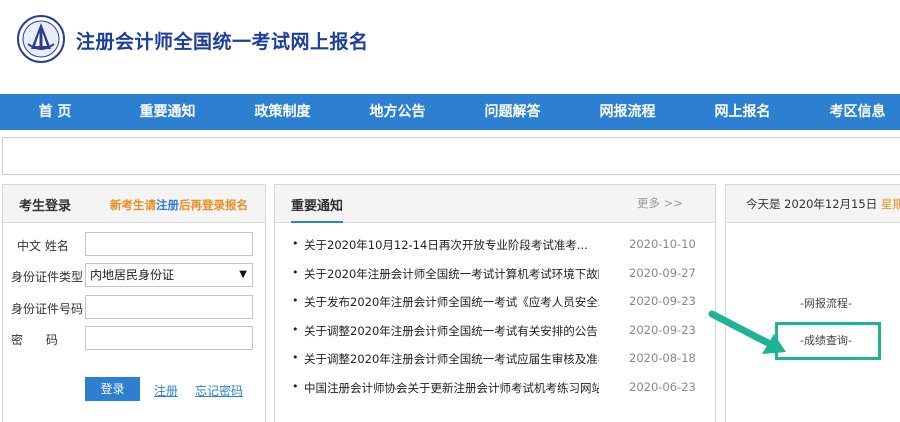  I want to click on notices-title: 重要通知, so click(317, 209).